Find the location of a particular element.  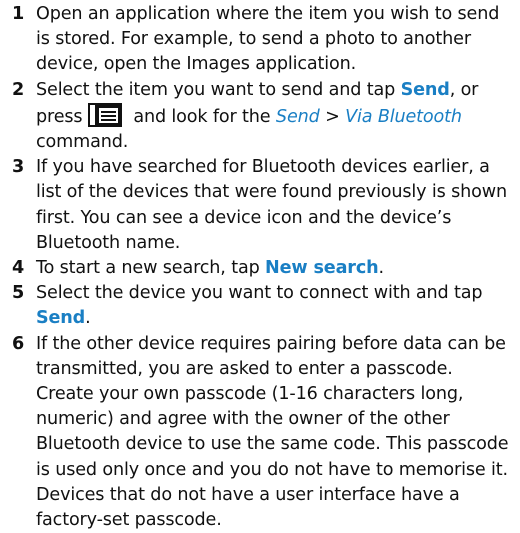

step-number: 4 is located at coordinates (18, 268).